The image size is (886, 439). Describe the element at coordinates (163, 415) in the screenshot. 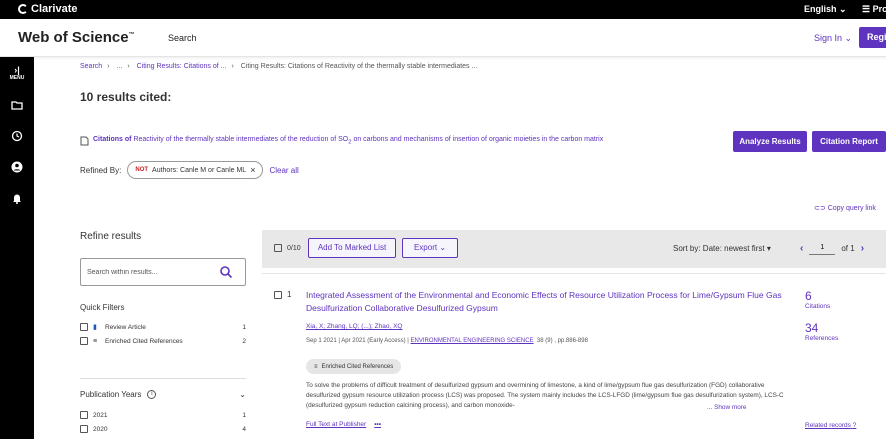

I see `filter-year: 2021 1` at that location.